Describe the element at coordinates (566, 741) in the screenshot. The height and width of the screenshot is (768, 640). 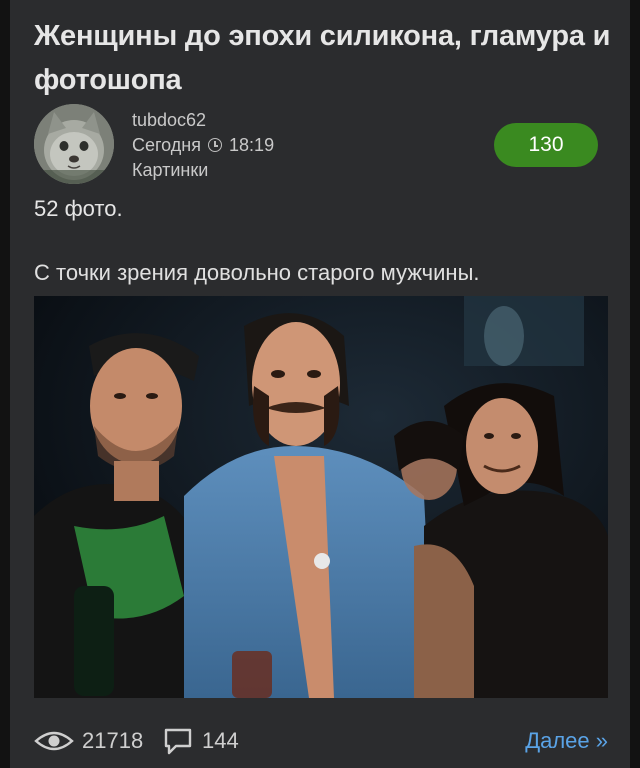
I see `read-more-link: Далее »` at that location.